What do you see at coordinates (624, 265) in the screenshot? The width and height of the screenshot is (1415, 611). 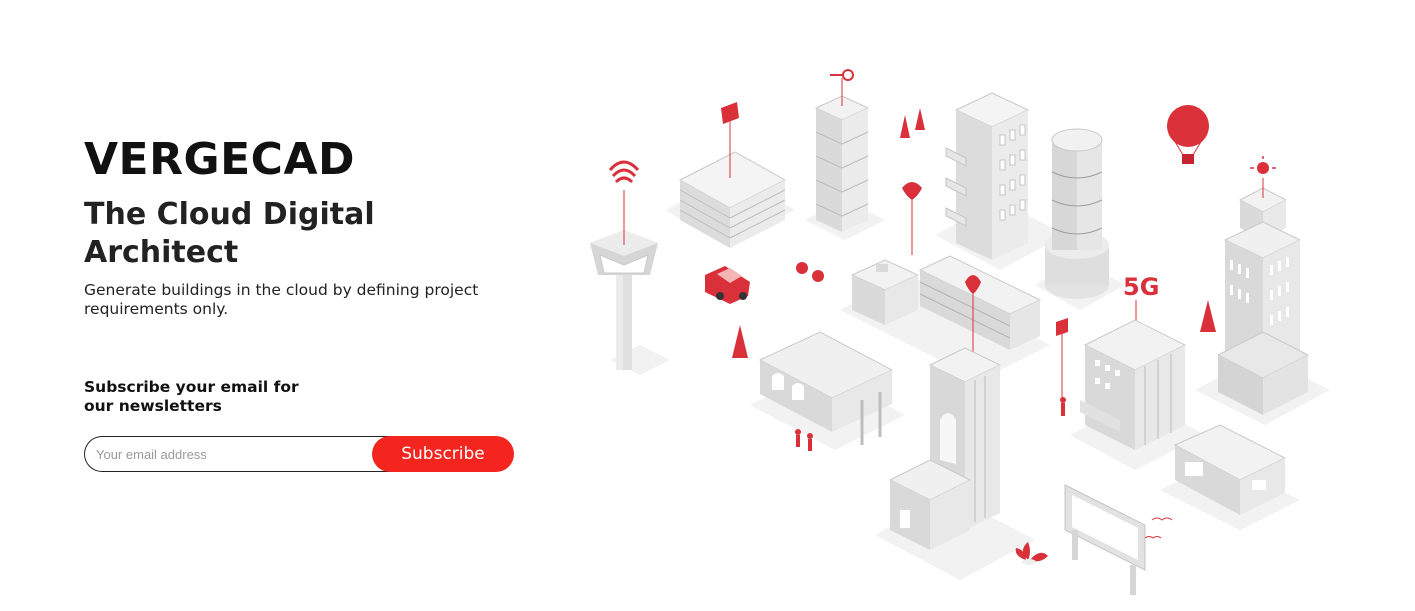 I see `control-tower` at bounding box center [624, 265].